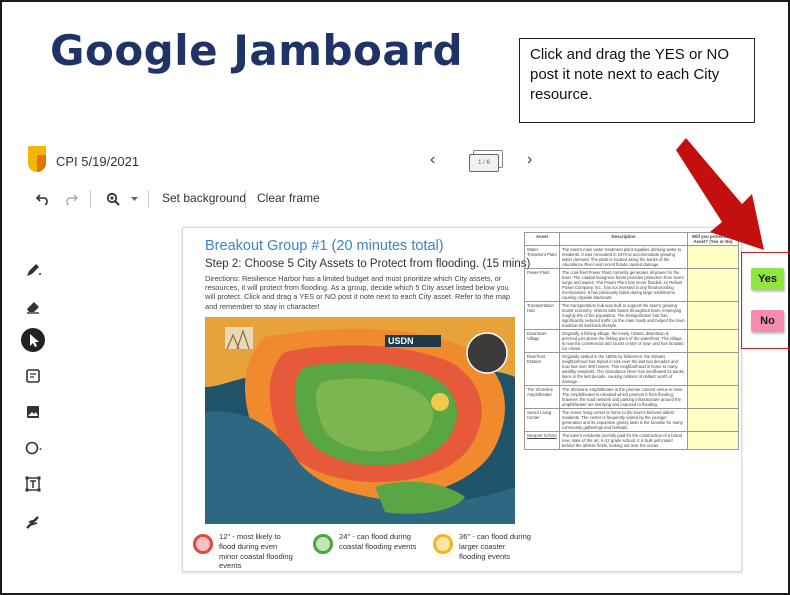  What do you see at coordinates (114, 199) in the screenshot?
I see `zoom-icon` at bounding box center [114, 199].